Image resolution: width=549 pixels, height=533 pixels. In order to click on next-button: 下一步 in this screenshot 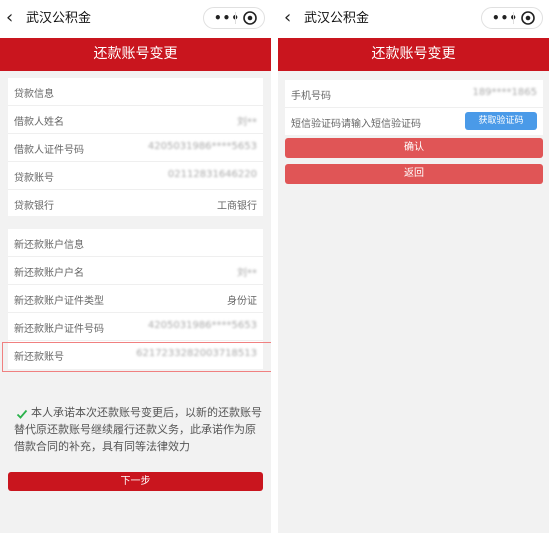, I will do `click(135, 481)`.